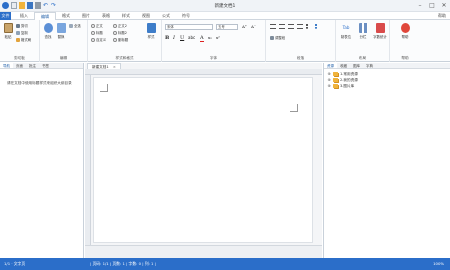 Image resolution: width=450 pixels, height=270 pixels. Describe the element at coordinates (420, 5) in the screenshot. I see `minimize-icon: –` at that location.